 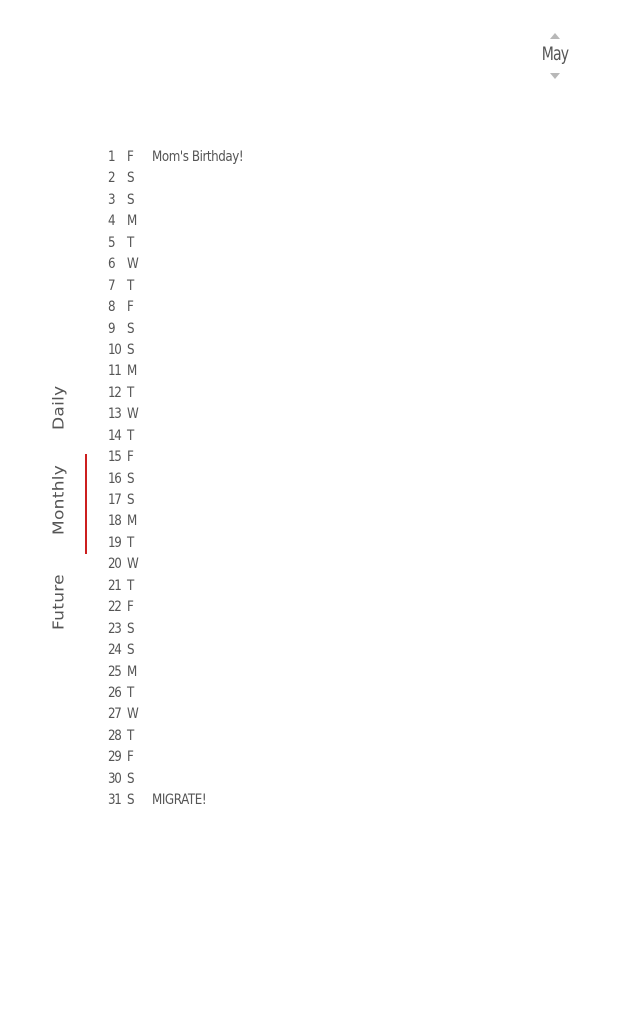 What do you see at coordinates (115, 435) in the screenshot?
I see `day-number: 14` at bounding box center [115, 435].